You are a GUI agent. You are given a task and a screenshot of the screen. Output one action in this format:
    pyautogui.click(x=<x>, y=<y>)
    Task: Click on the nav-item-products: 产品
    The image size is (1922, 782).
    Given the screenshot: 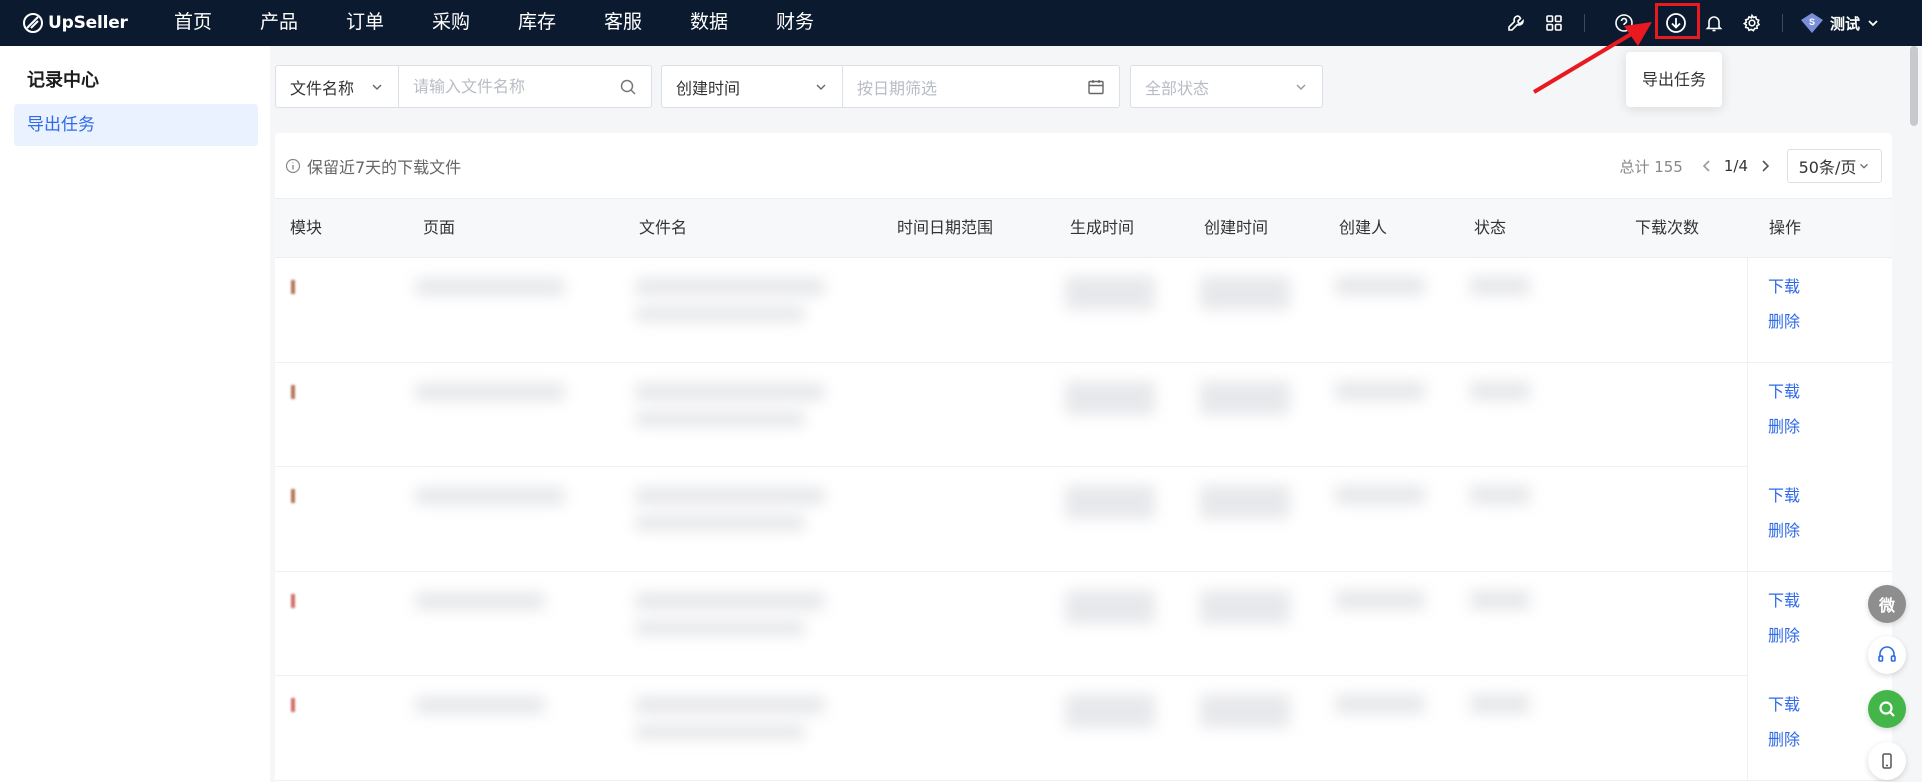 What is the action you would take?
    pyautogui.click(x=279, y=23)
    